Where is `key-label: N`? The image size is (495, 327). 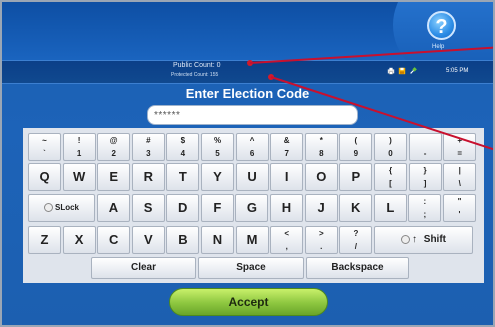 key-label: N is located at coordinates (217, 239).